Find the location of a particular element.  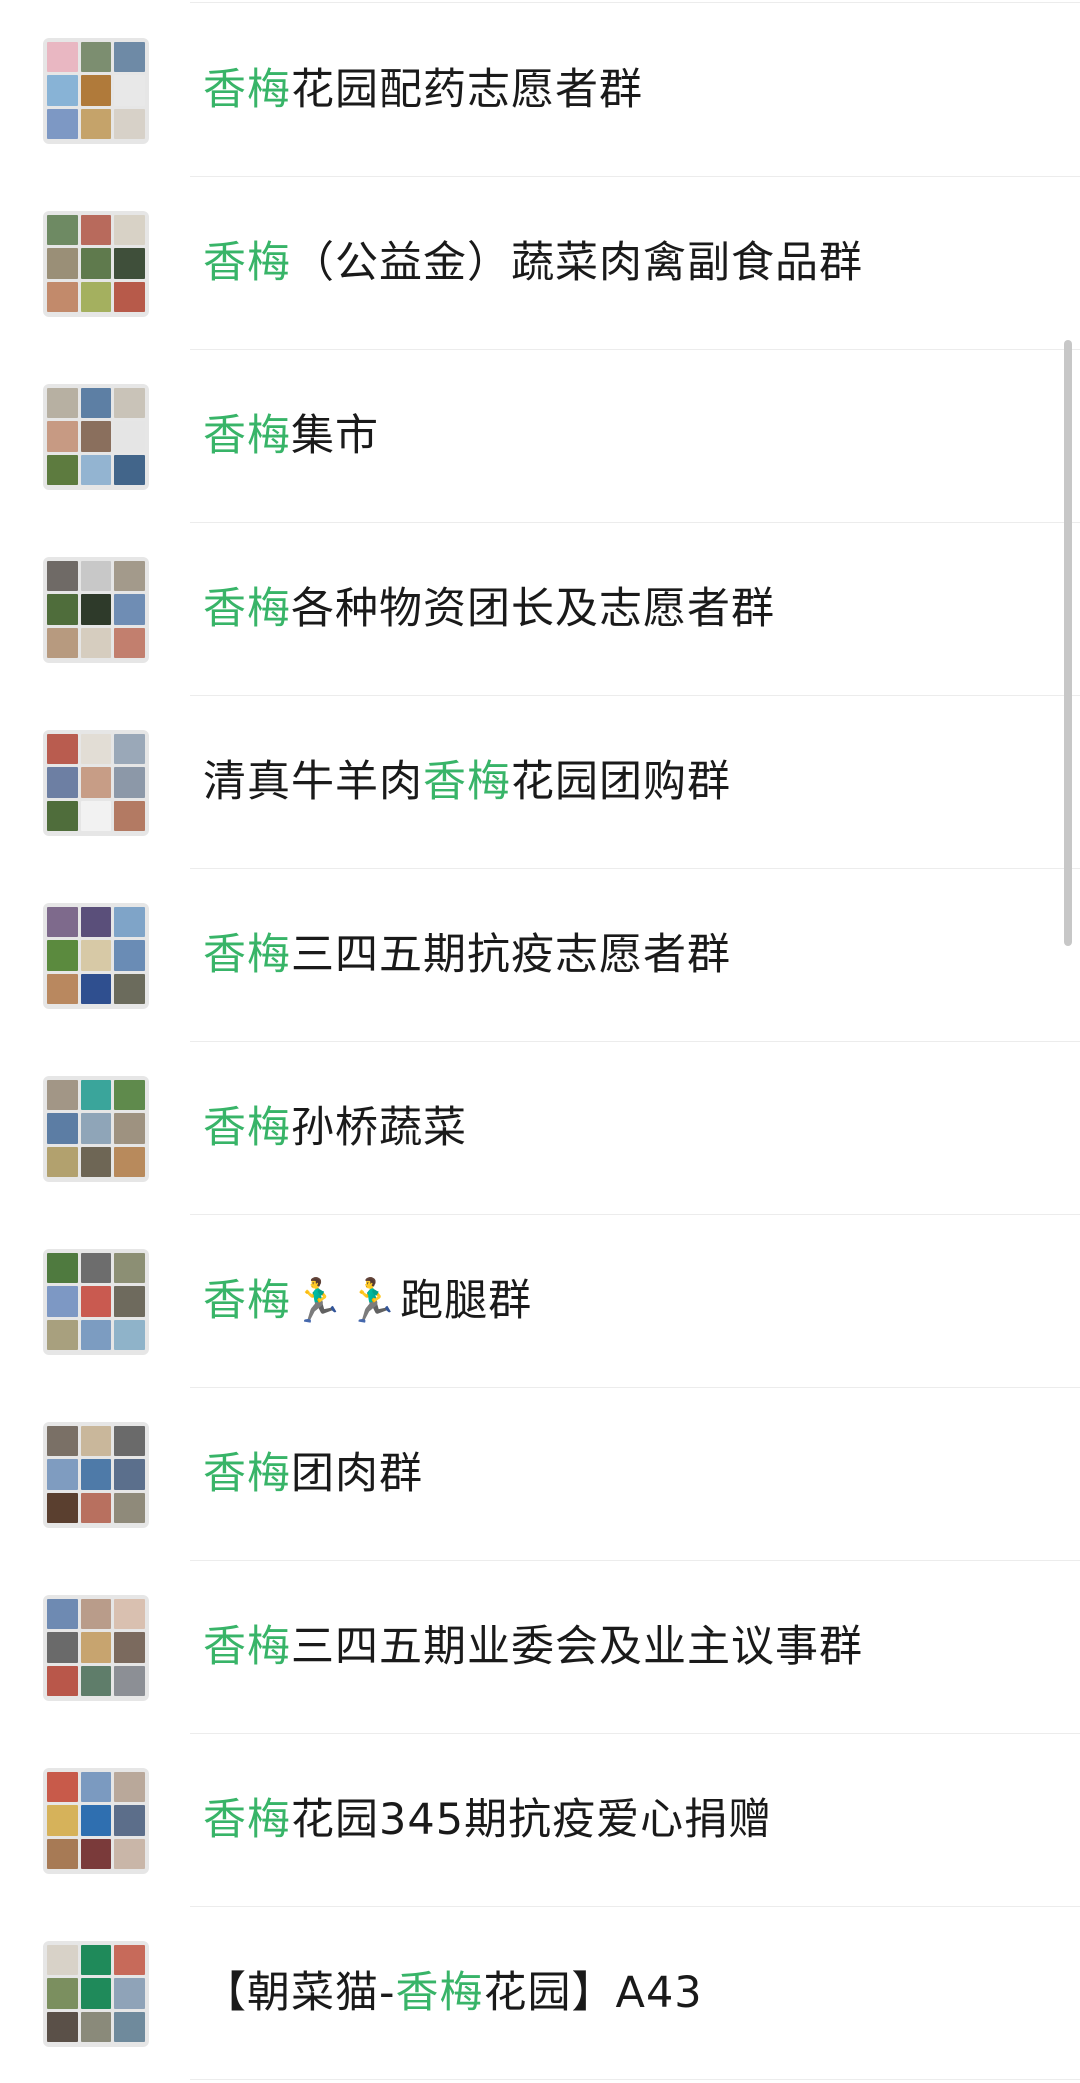

group-chat-row: 香梅团肉群 is located at coordinates (540, 1474).